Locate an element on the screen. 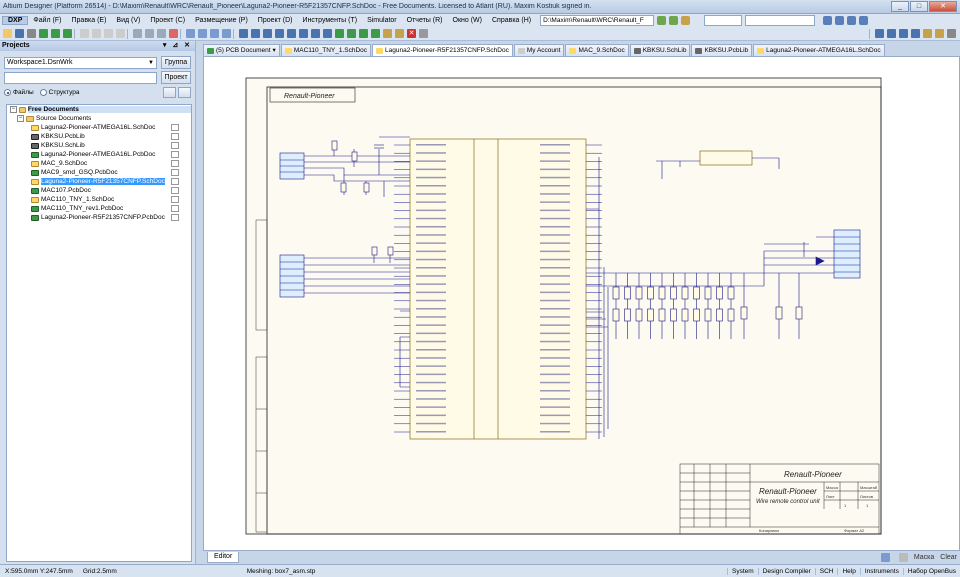 The image size is (960, 577). sheet-symbol-icon is located at coordinates (291, 33).